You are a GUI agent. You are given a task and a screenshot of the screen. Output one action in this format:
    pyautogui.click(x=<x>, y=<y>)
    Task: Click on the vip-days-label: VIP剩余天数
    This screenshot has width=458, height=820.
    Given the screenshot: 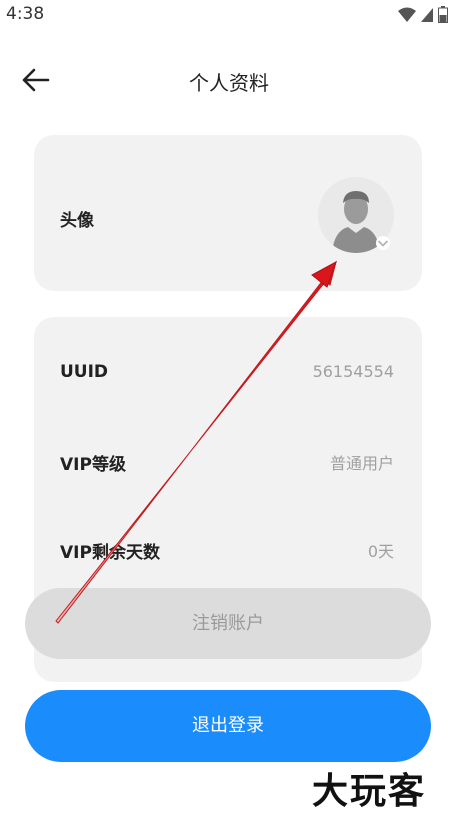 What is the action you would take?
    pyautogui.click(x=110, y=553)
    